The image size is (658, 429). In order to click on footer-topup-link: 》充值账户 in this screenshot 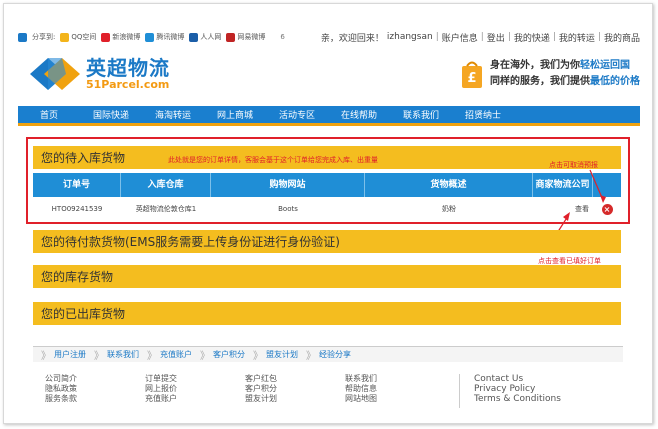, I will do `click(169, 354)`.